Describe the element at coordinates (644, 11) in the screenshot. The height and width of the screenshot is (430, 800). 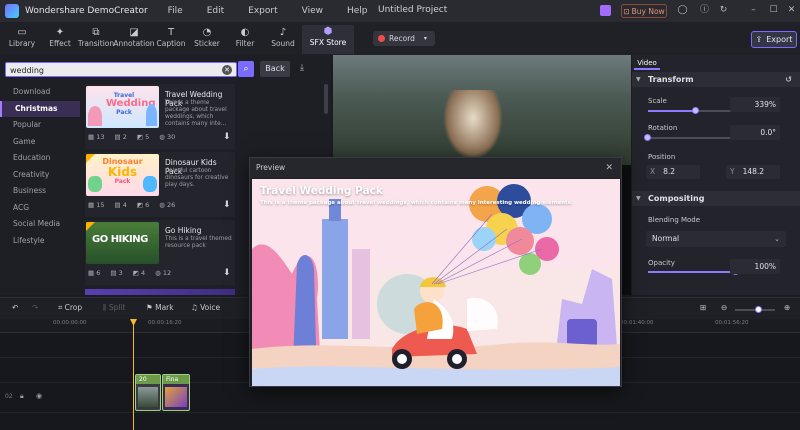
I see `buy-now-button: ⊡ Buy Now` at that location.